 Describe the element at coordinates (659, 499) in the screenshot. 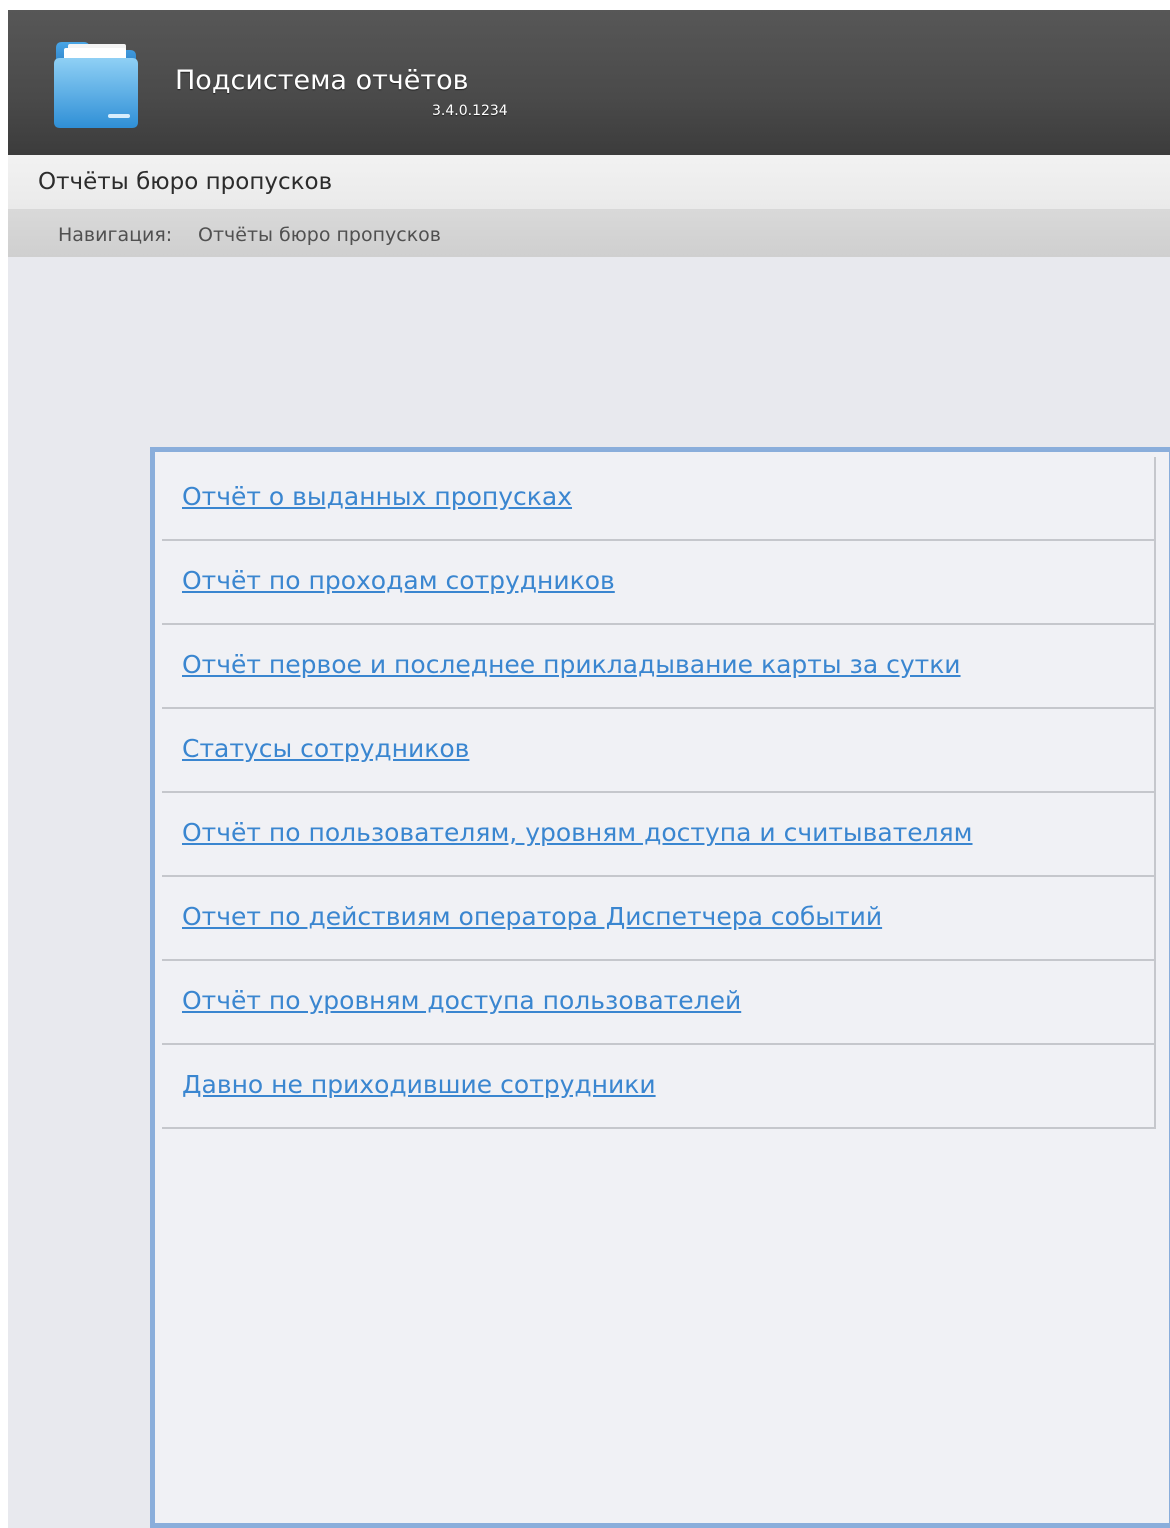

I see `report-list-item: Отчёт о выданных пропусках` at that location.